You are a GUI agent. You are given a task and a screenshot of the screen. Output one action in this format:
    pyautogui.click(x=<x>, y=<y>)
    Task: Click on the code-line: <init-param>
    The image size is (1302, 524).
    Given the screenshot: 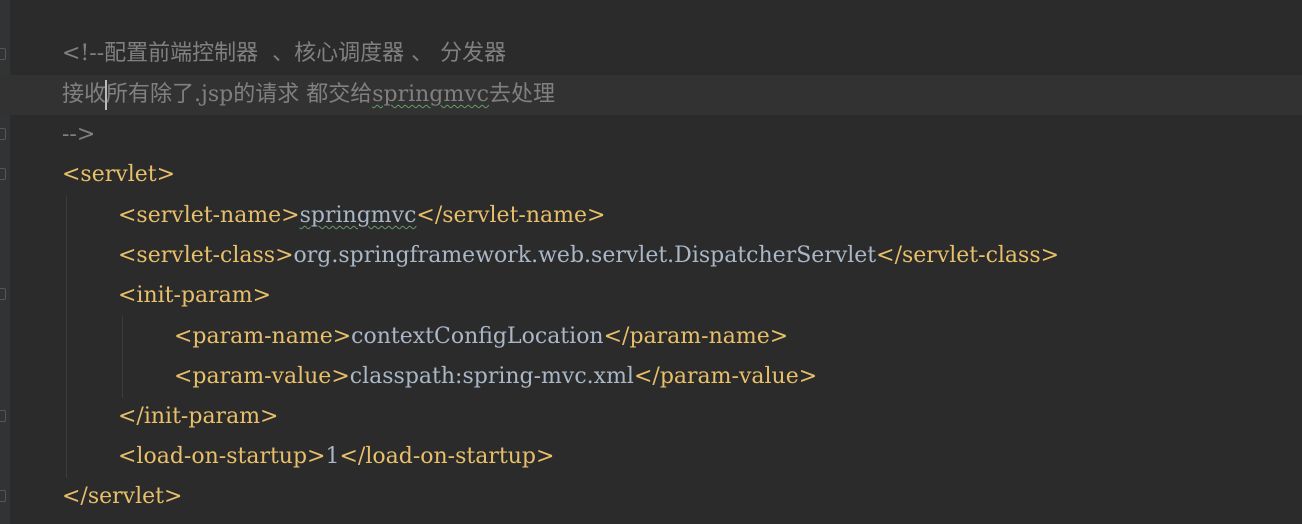 What is the action you would take?
    pyautogui.click(x=194, y=296)
    